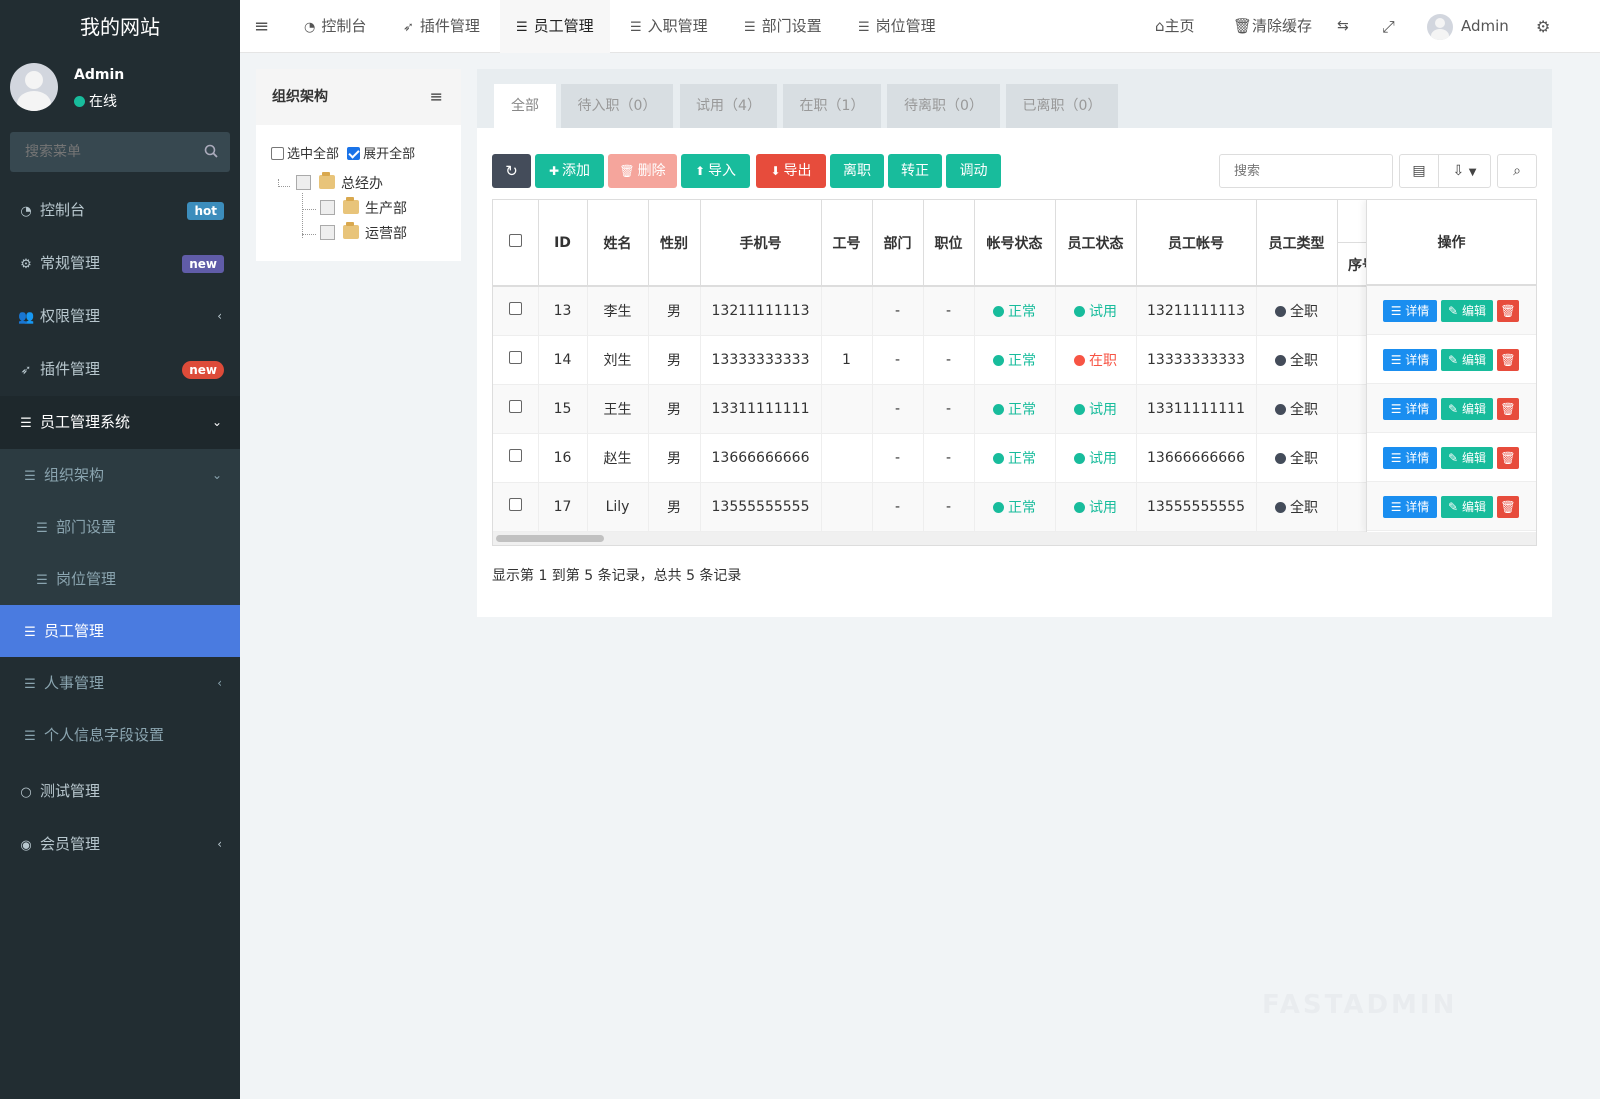 Image resolution: width=1600 pixels, height=1099 pixels. Describe the element at coordinates (617, 106) in the screenshot. I see `tab-pending: 待入职（0）` at that location.